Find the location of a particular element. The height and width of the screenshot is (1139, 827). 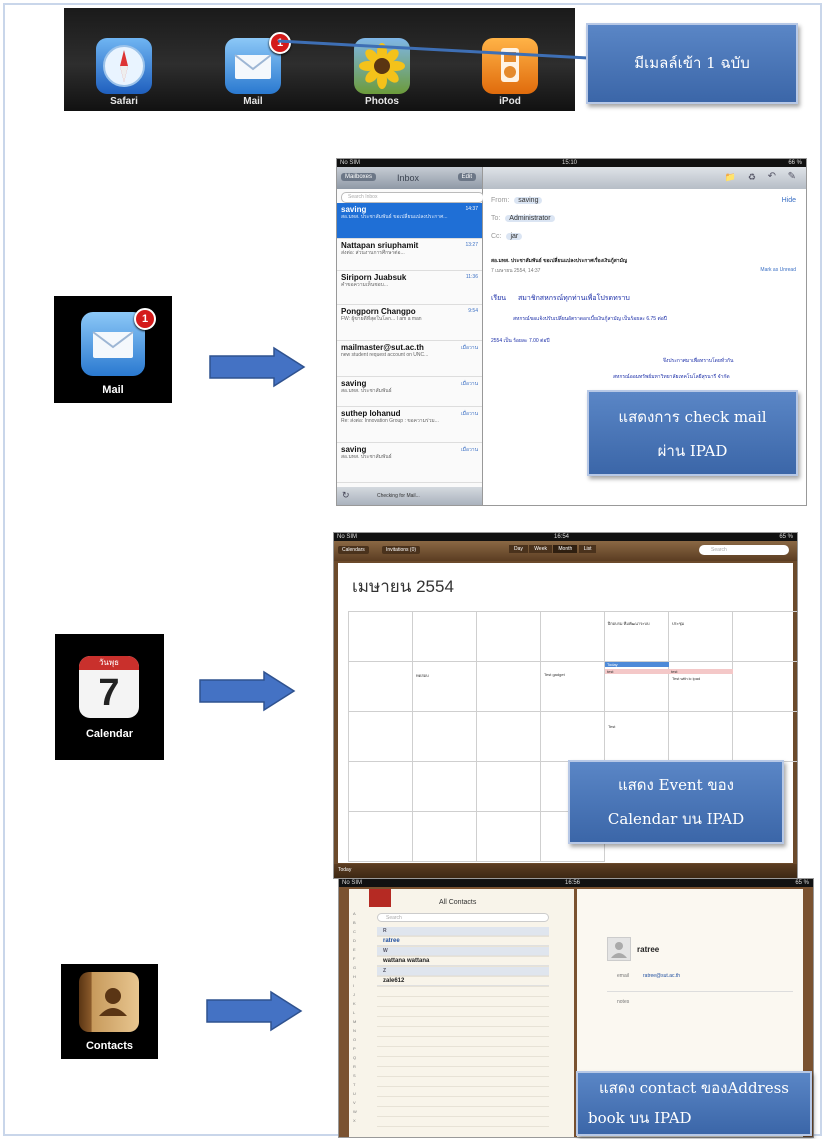

callout-check-mail-line2: ผ่าน IPAD is located at coordinates (692, 451).